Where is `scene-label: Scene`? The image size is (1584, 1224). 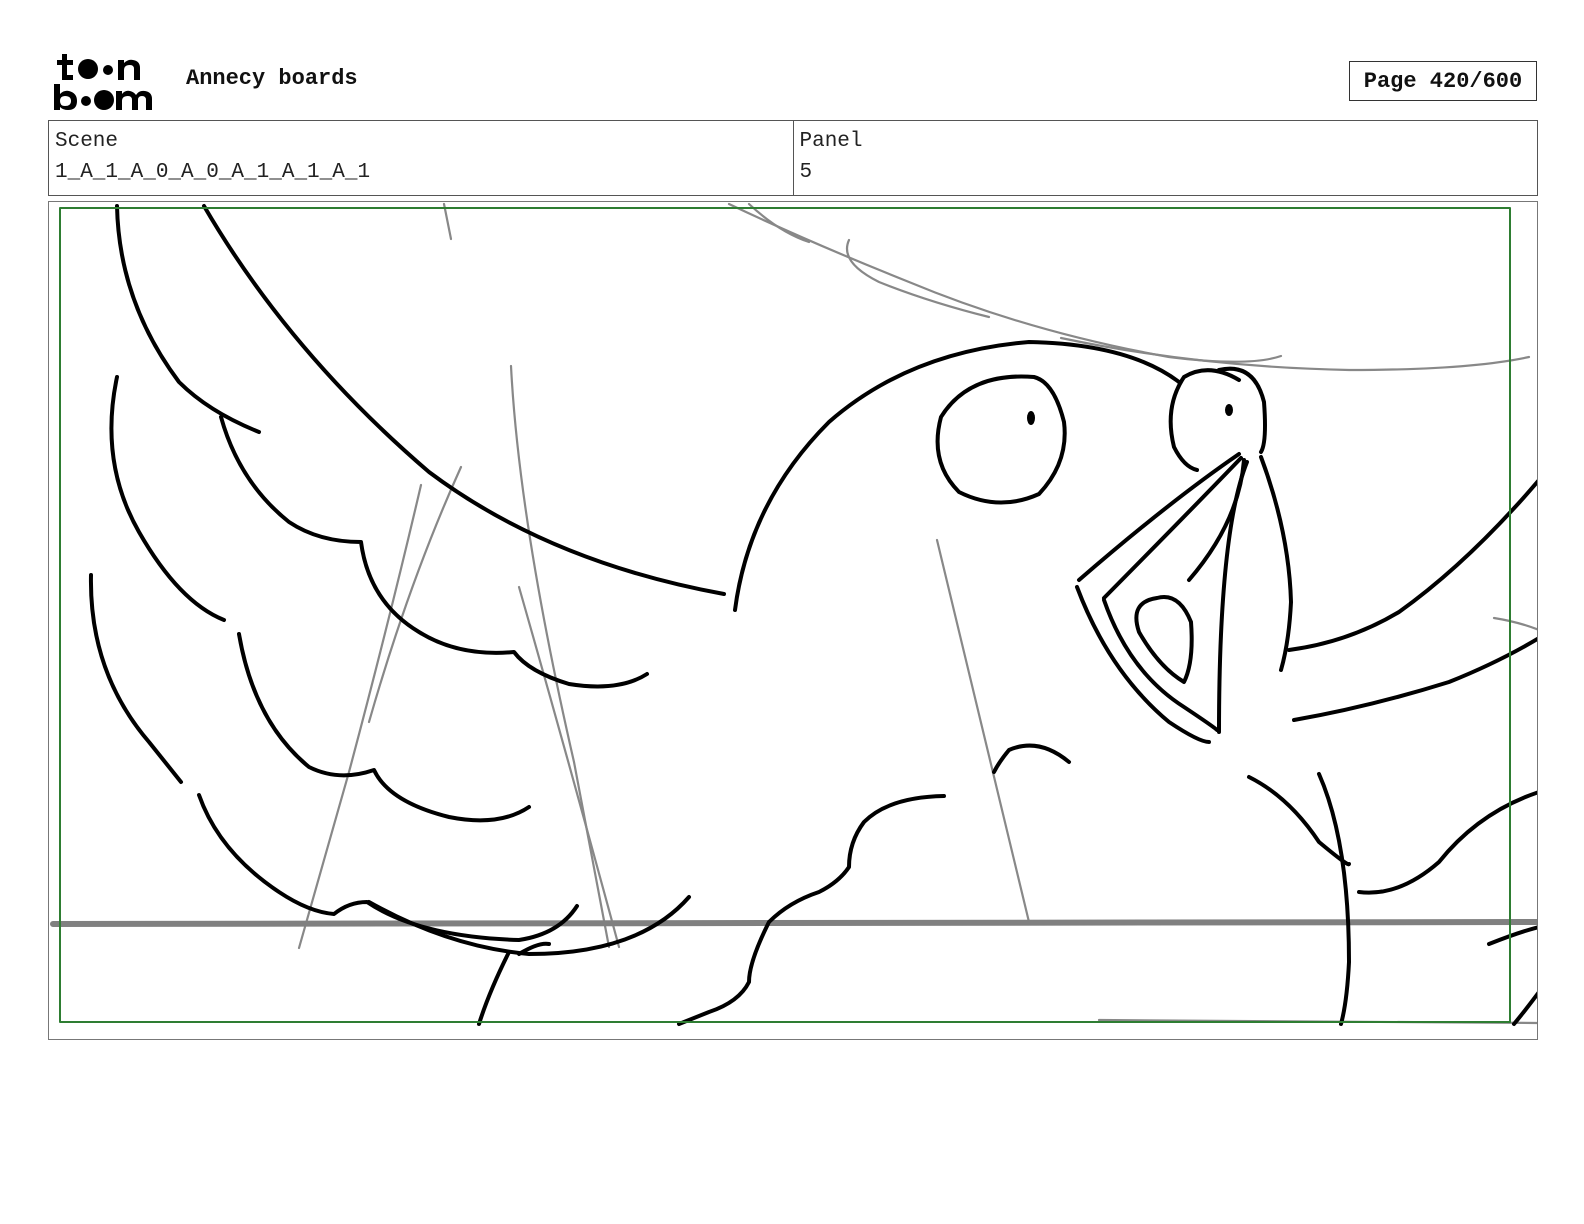
scene-label: Scene is located at coordinates (87, 141).